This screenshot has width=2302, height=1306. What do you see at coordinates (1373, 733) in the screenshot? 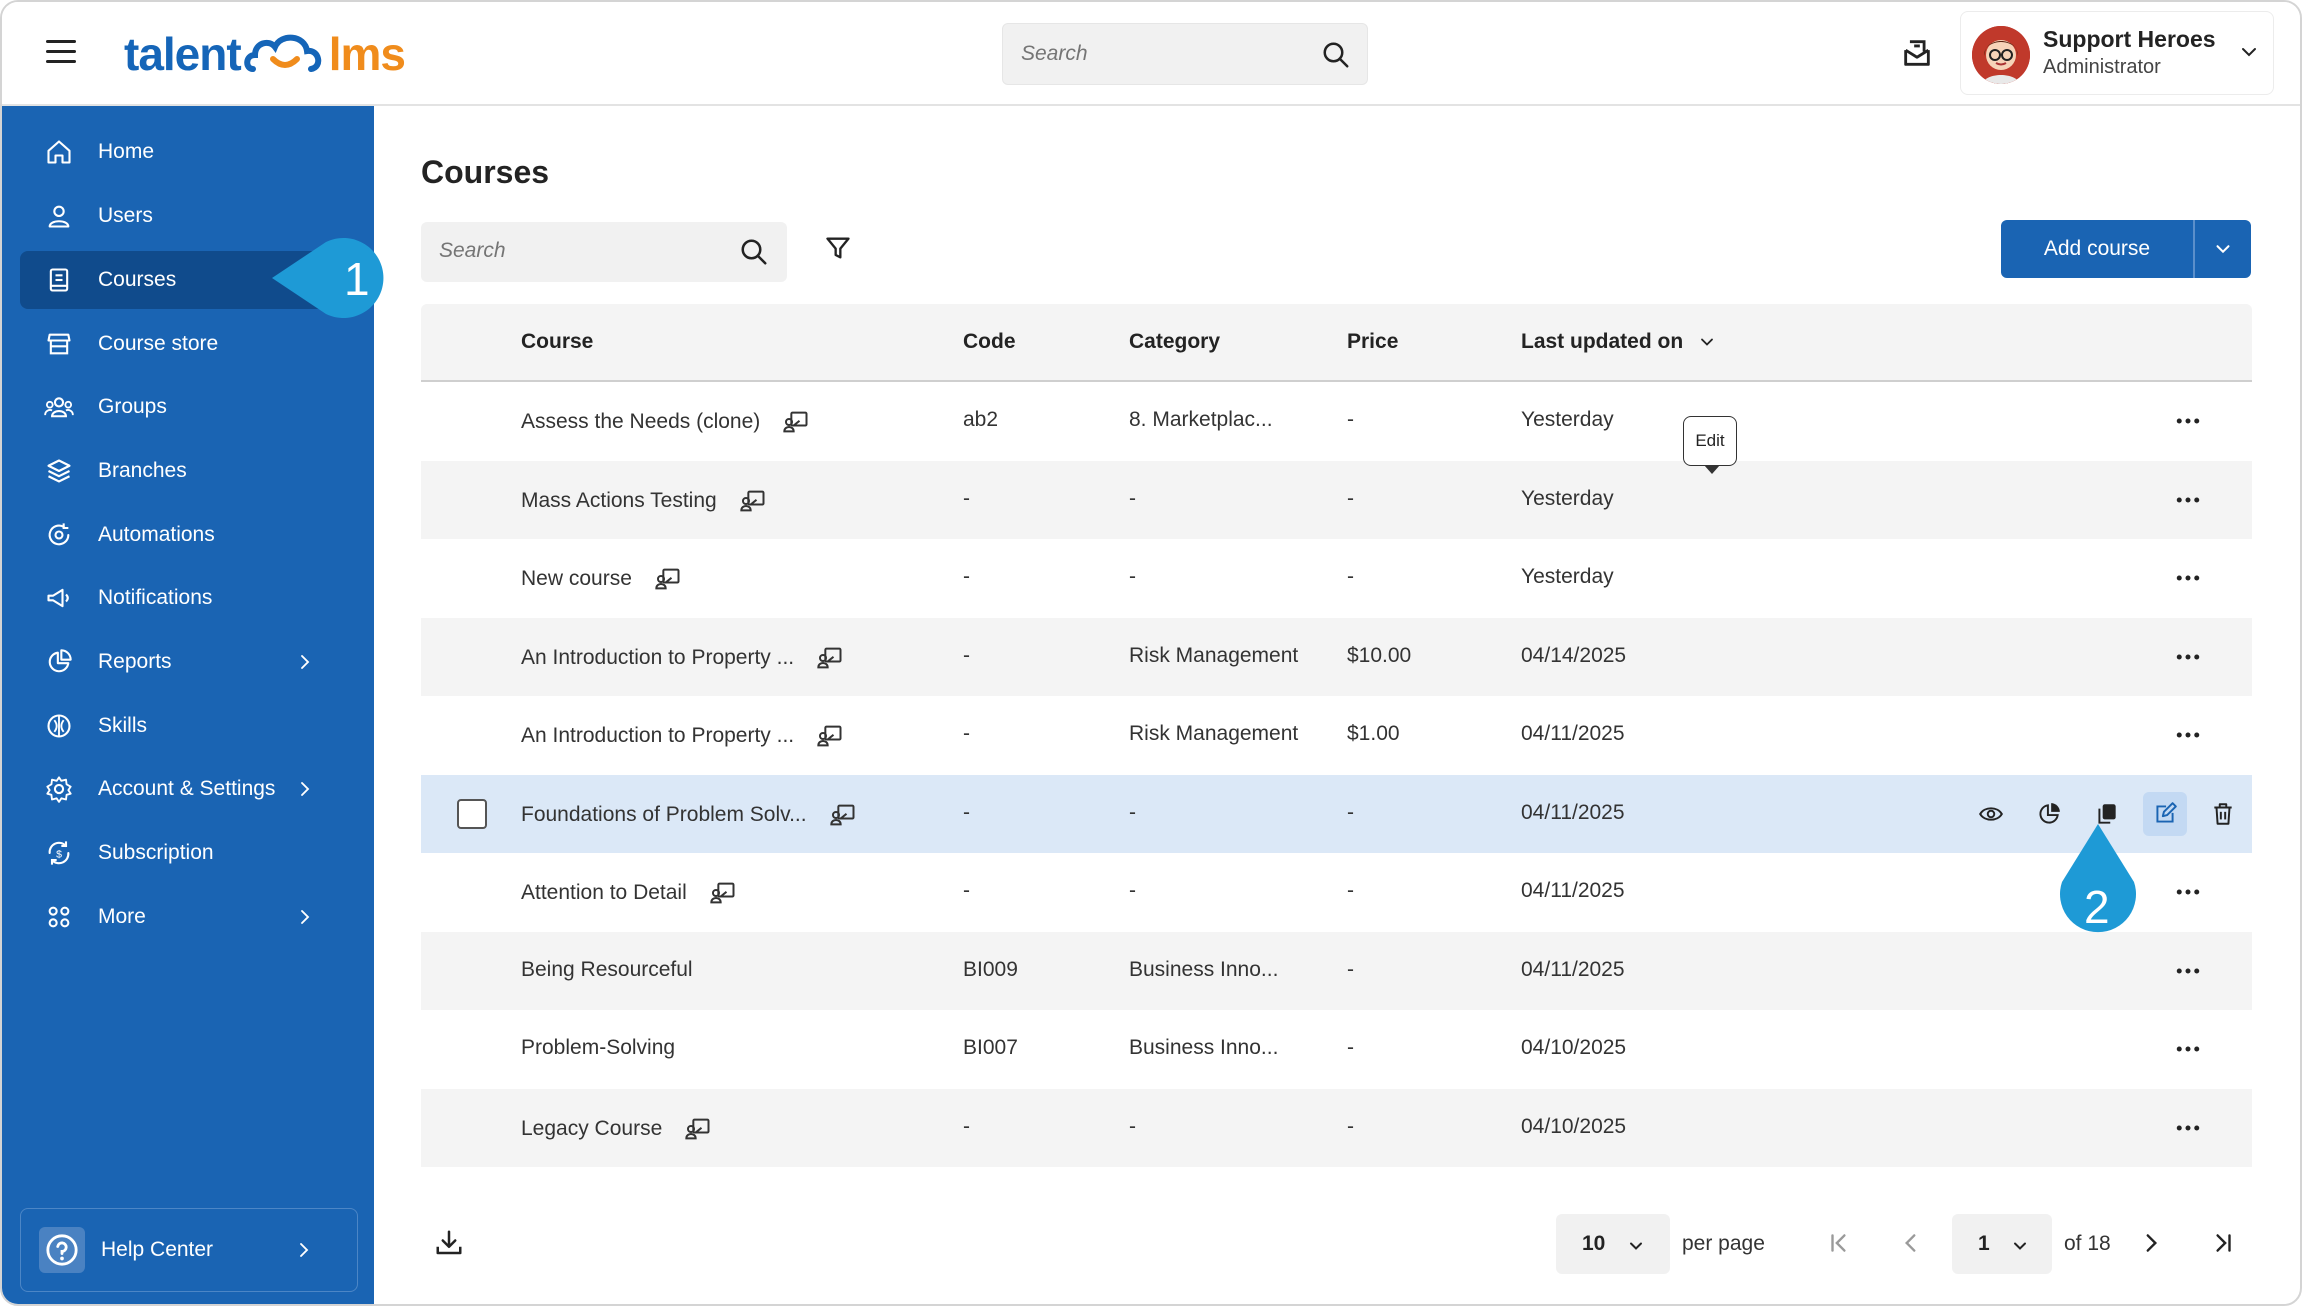
I see `price-cell: $1.00` at bounding box center [1373, 733].